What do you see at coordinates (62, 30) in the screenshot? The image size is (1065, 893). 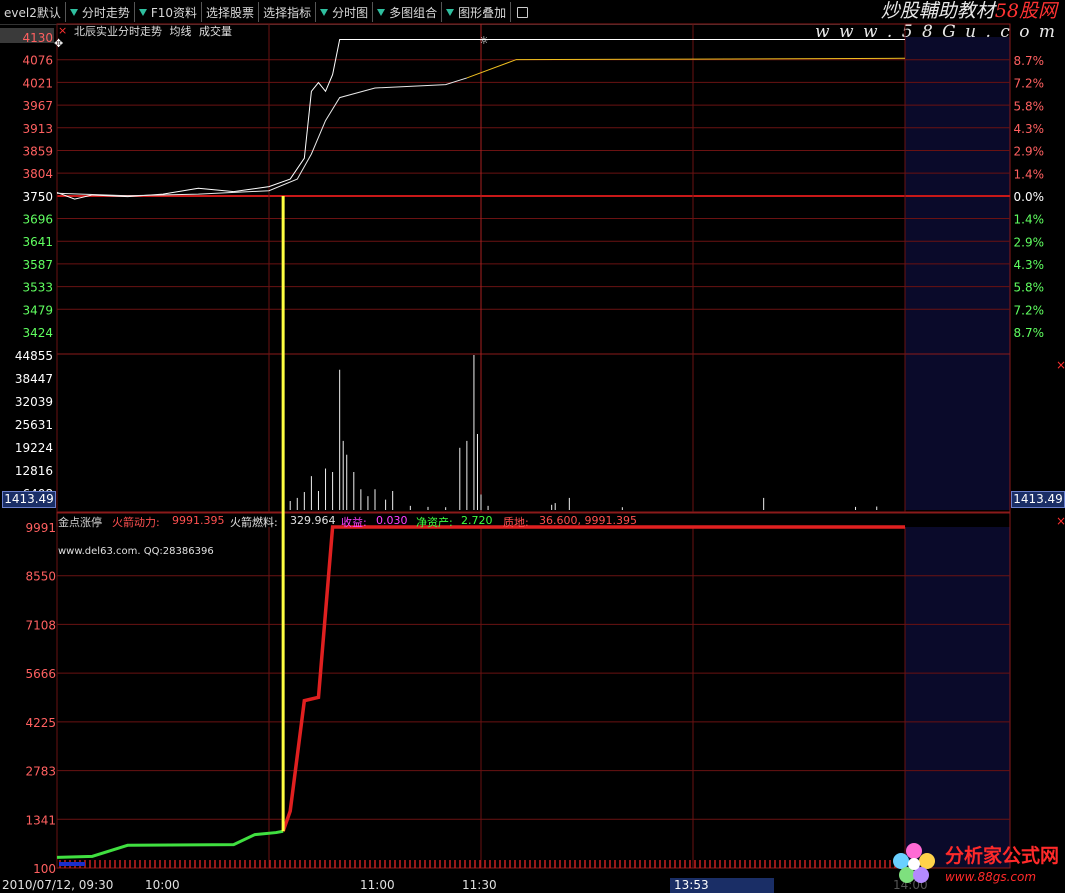 I see `close-icon: ×` at bounding box center [62, 30].